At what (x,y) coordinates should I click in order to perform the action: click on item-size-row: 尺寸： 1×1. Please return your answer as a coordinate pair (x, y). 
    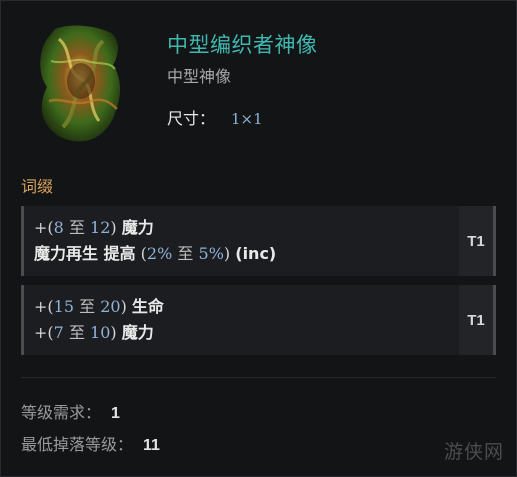
    Looking at the image, I should click on (215, 117).